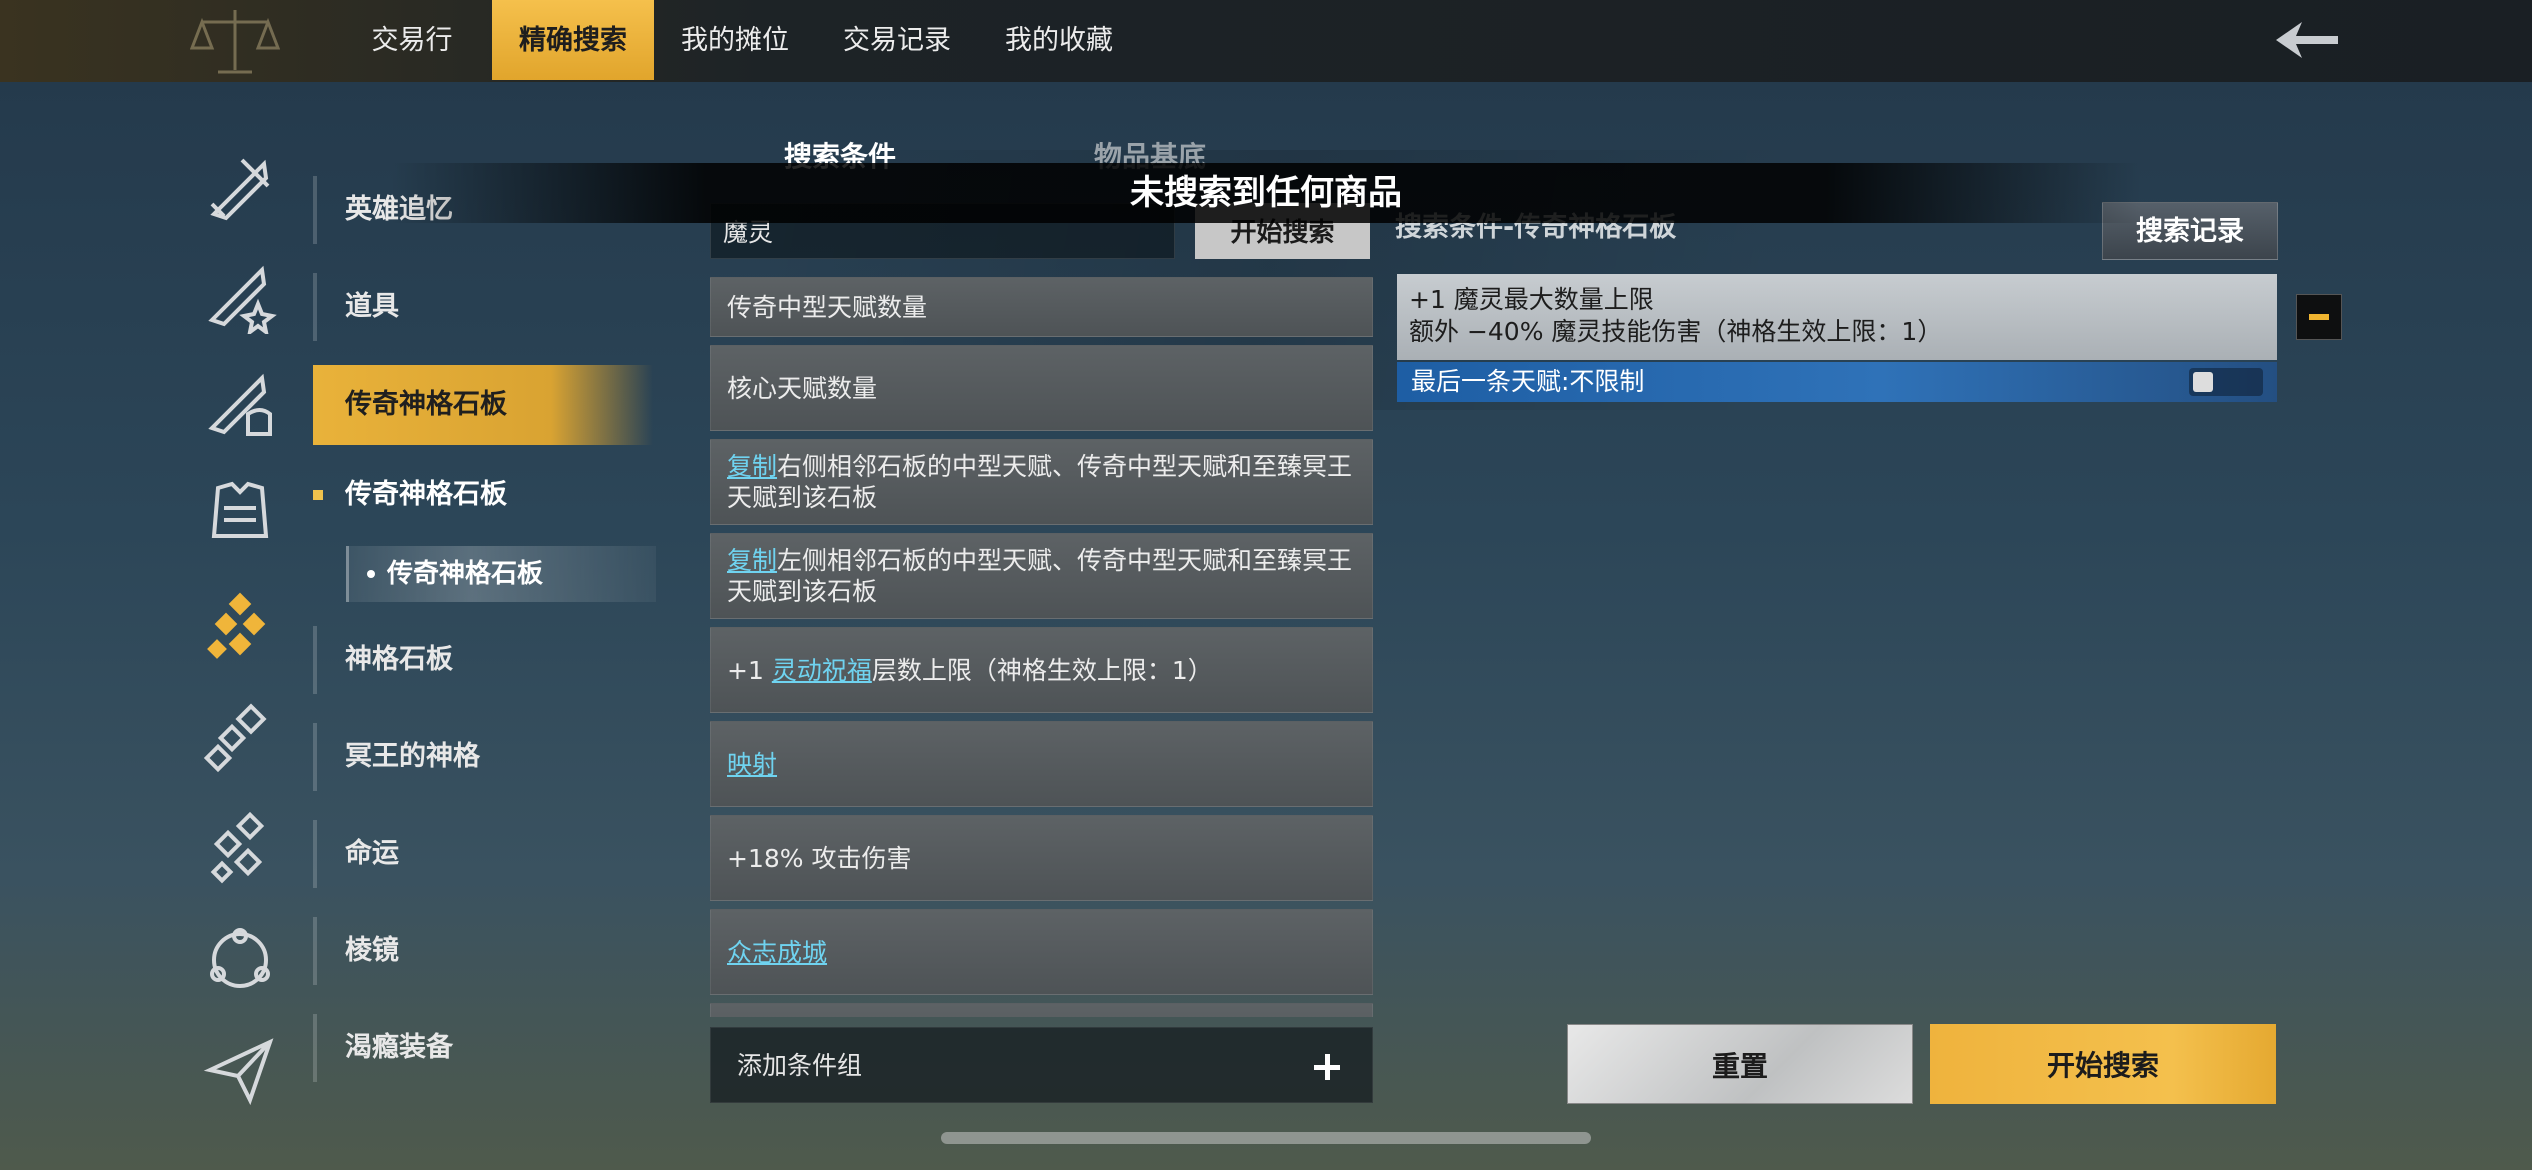  What do you see at coordinates (240, 512) in the screenshot?
I see `armor-icon` at bounding box center [240, 512].